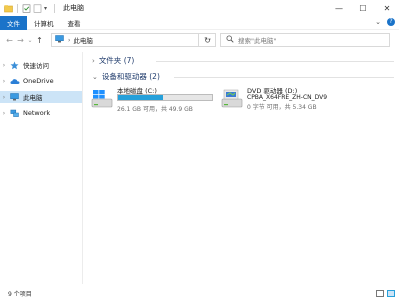  What do you see at coordinates (73, 8) in the screenshot?
I see `window-title: 此电脑` at bounding box center [73, 8].